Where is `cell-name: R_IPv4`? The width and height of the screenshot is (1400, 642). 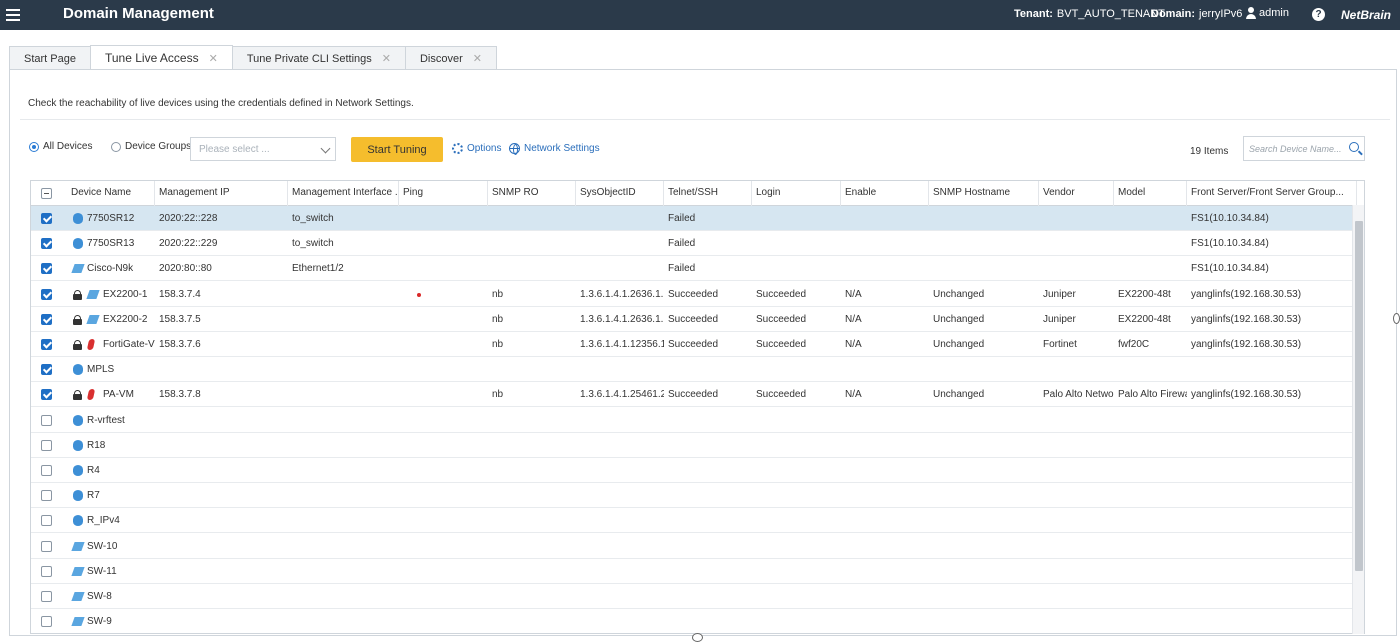 cell-name: R_IPv4 is located at coordinates (119, 520).